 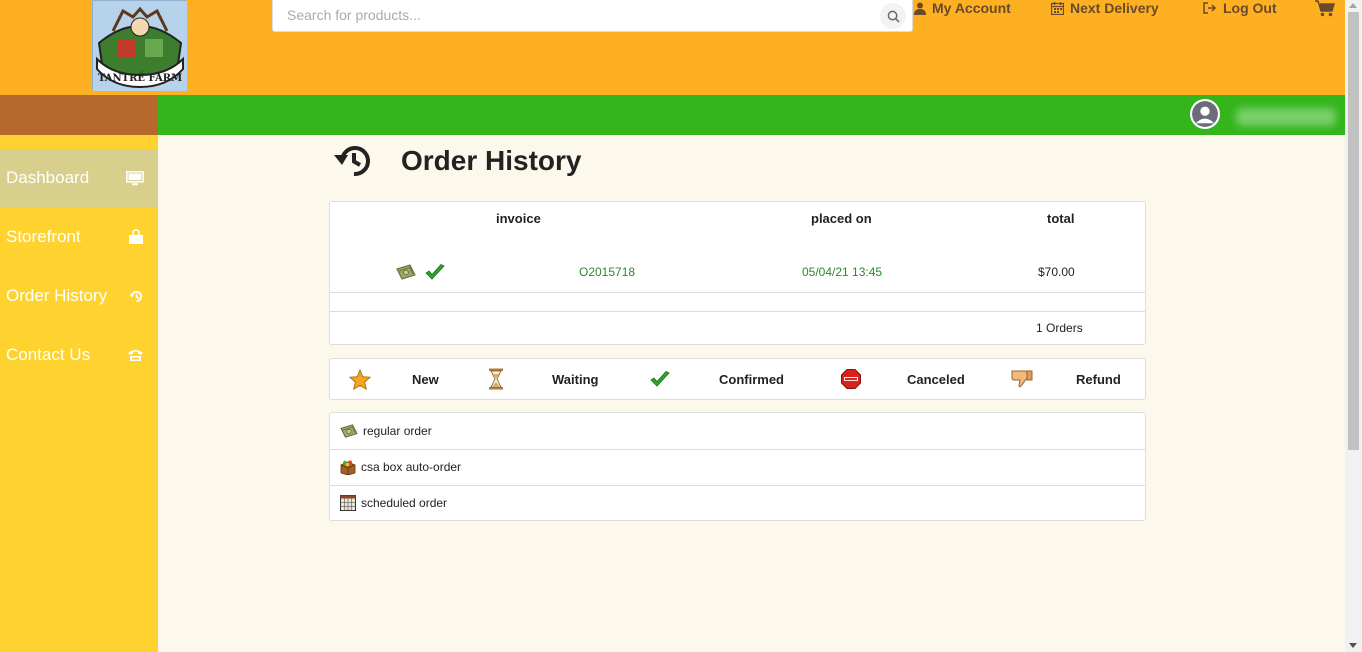 I want to click on scroll-up-icon, so click(x=1353, y=5).